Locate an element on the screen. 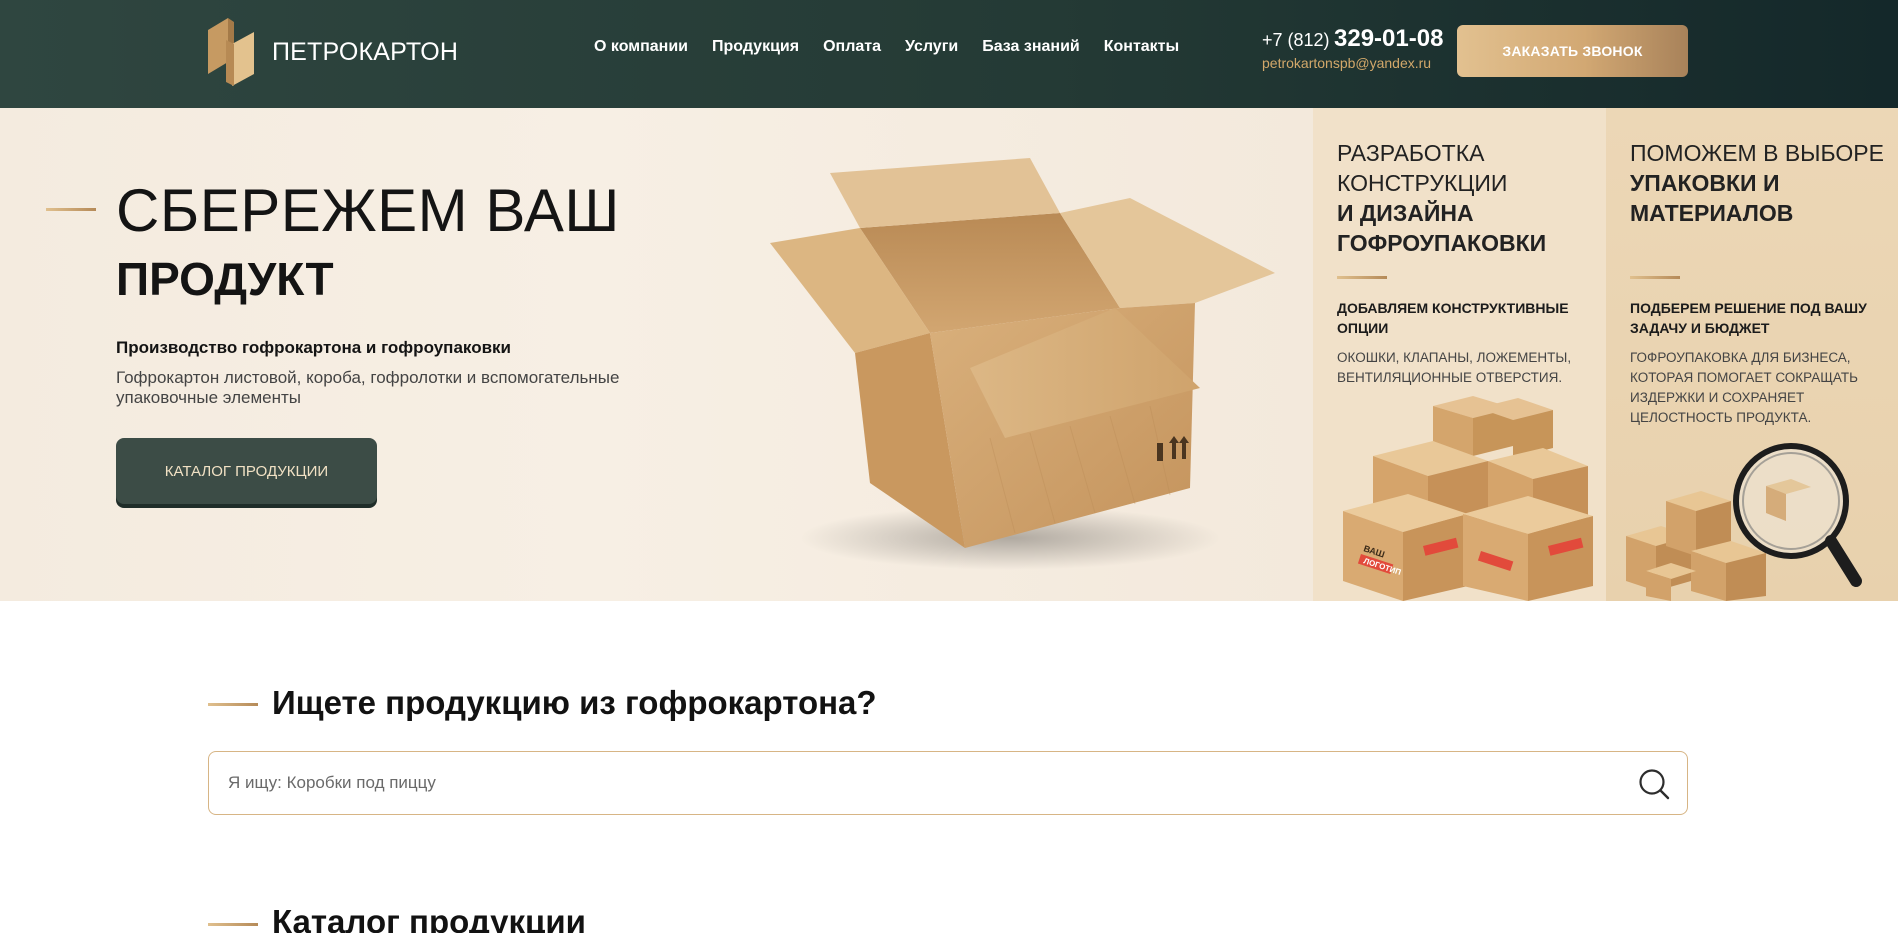 The height and width of the screenshot is (933, 1898). branded-boxes-image: ВАШ ЛОГОТИП is located at coordinates (1468, 498).